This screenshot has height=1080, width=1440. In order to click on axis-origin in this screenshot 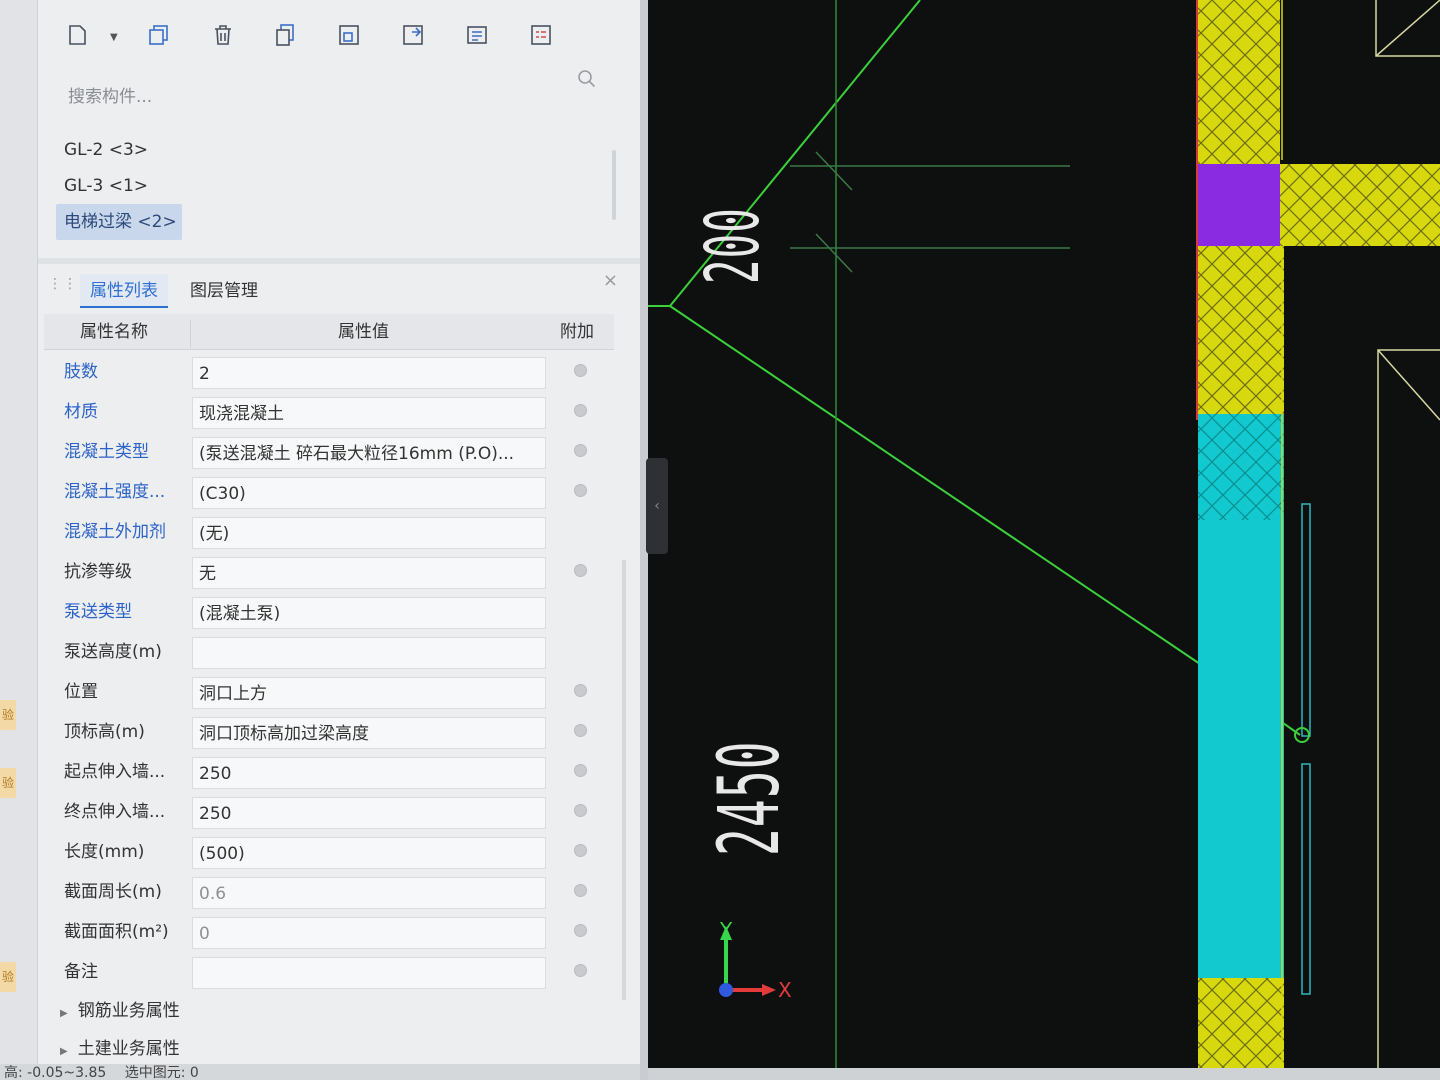, I will do `click(726, 990)`.